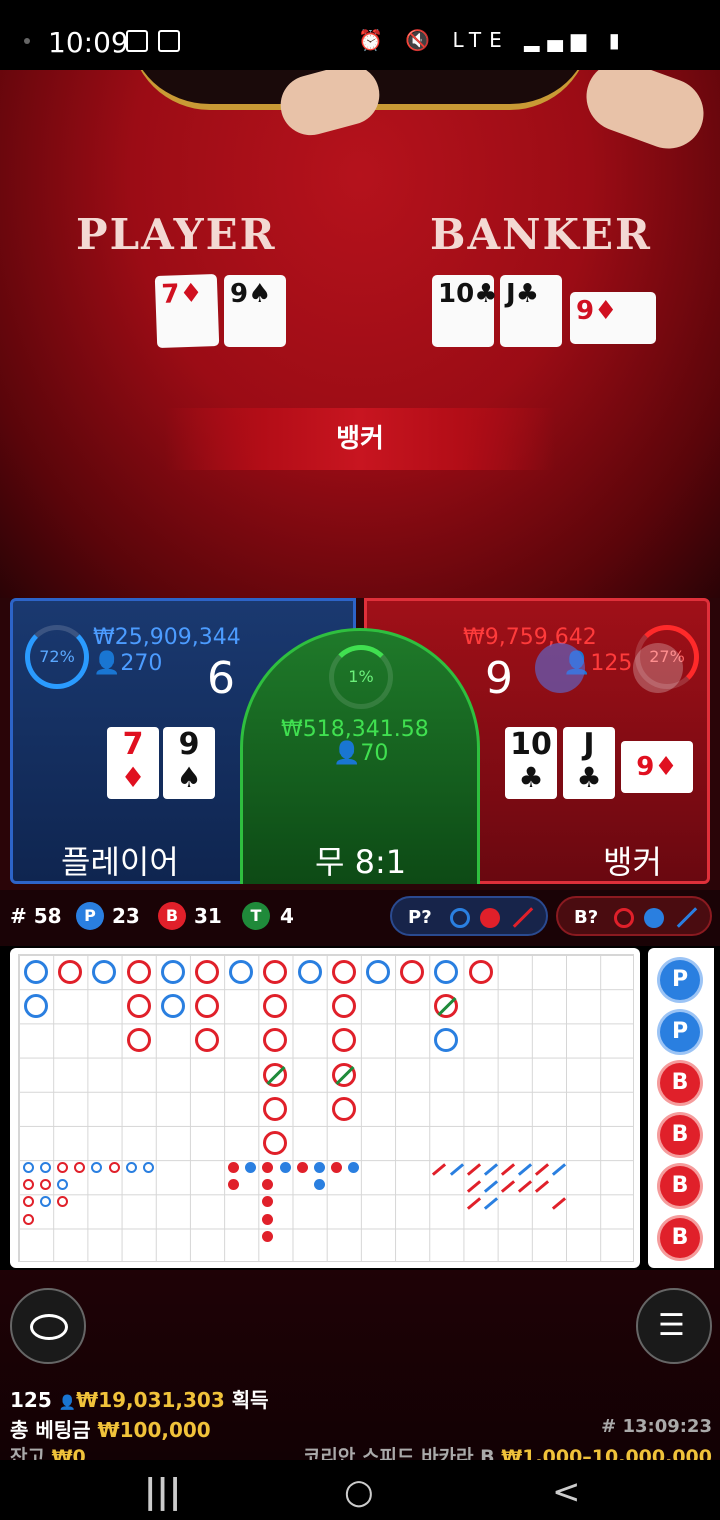  I want to click on status-bar: 10:09 ⏰ 🔇 LTE ▂▄▆ ▮, so click(360, 35).